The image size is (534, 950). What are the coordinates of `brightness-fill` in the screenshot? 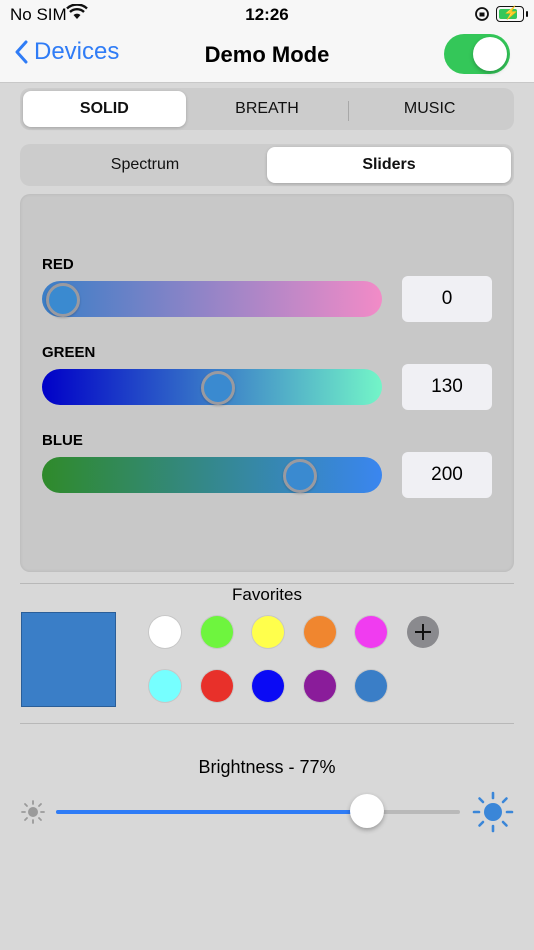 It's located at (212, 812).